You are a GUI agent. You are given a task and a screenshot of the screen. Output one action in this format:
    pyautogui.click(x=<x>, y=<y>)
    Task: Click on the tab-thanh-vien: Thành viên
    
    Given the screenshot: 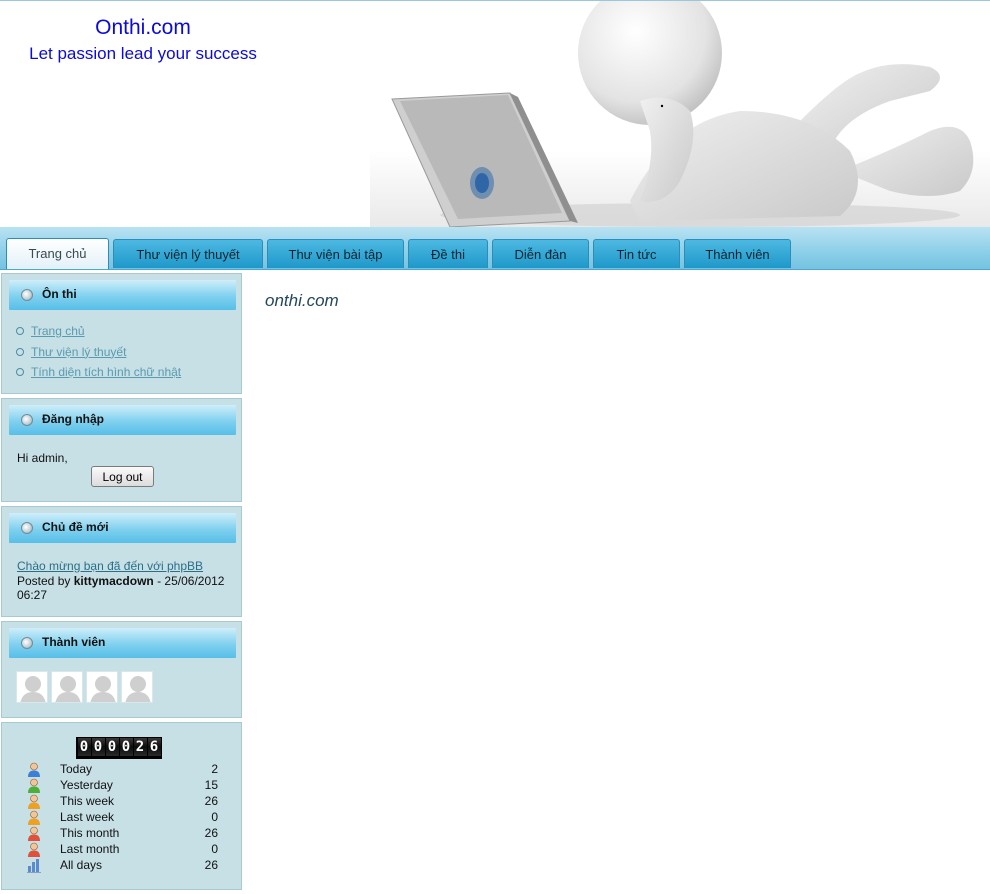 What is the action you would take?
    pyautogui.click(x=737, y=253)
    